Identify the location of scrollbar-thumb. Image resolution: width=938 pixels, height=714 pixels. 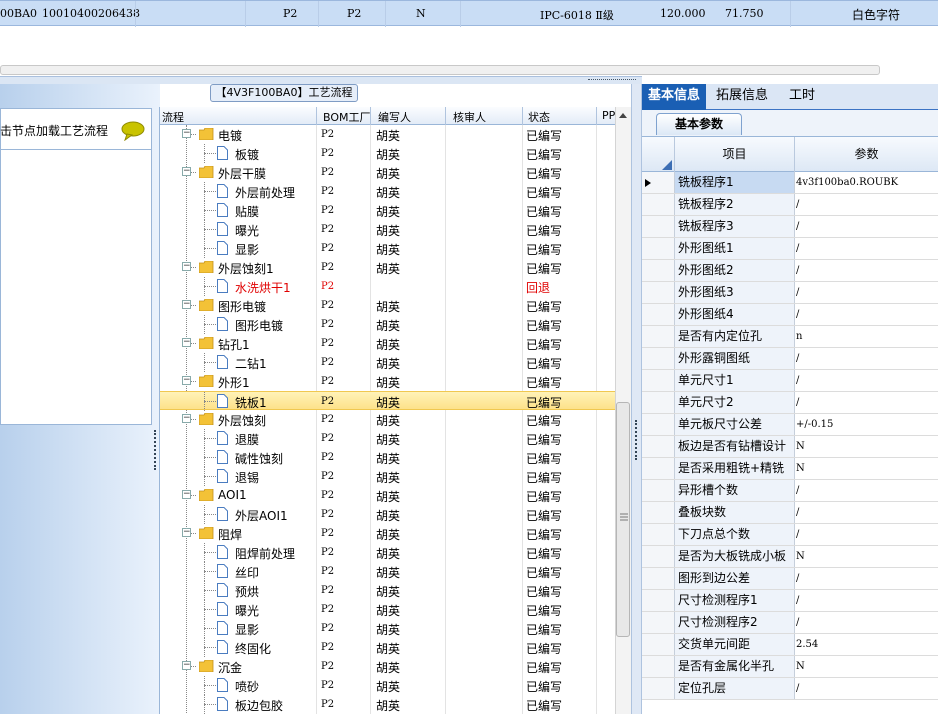
(623, 519).